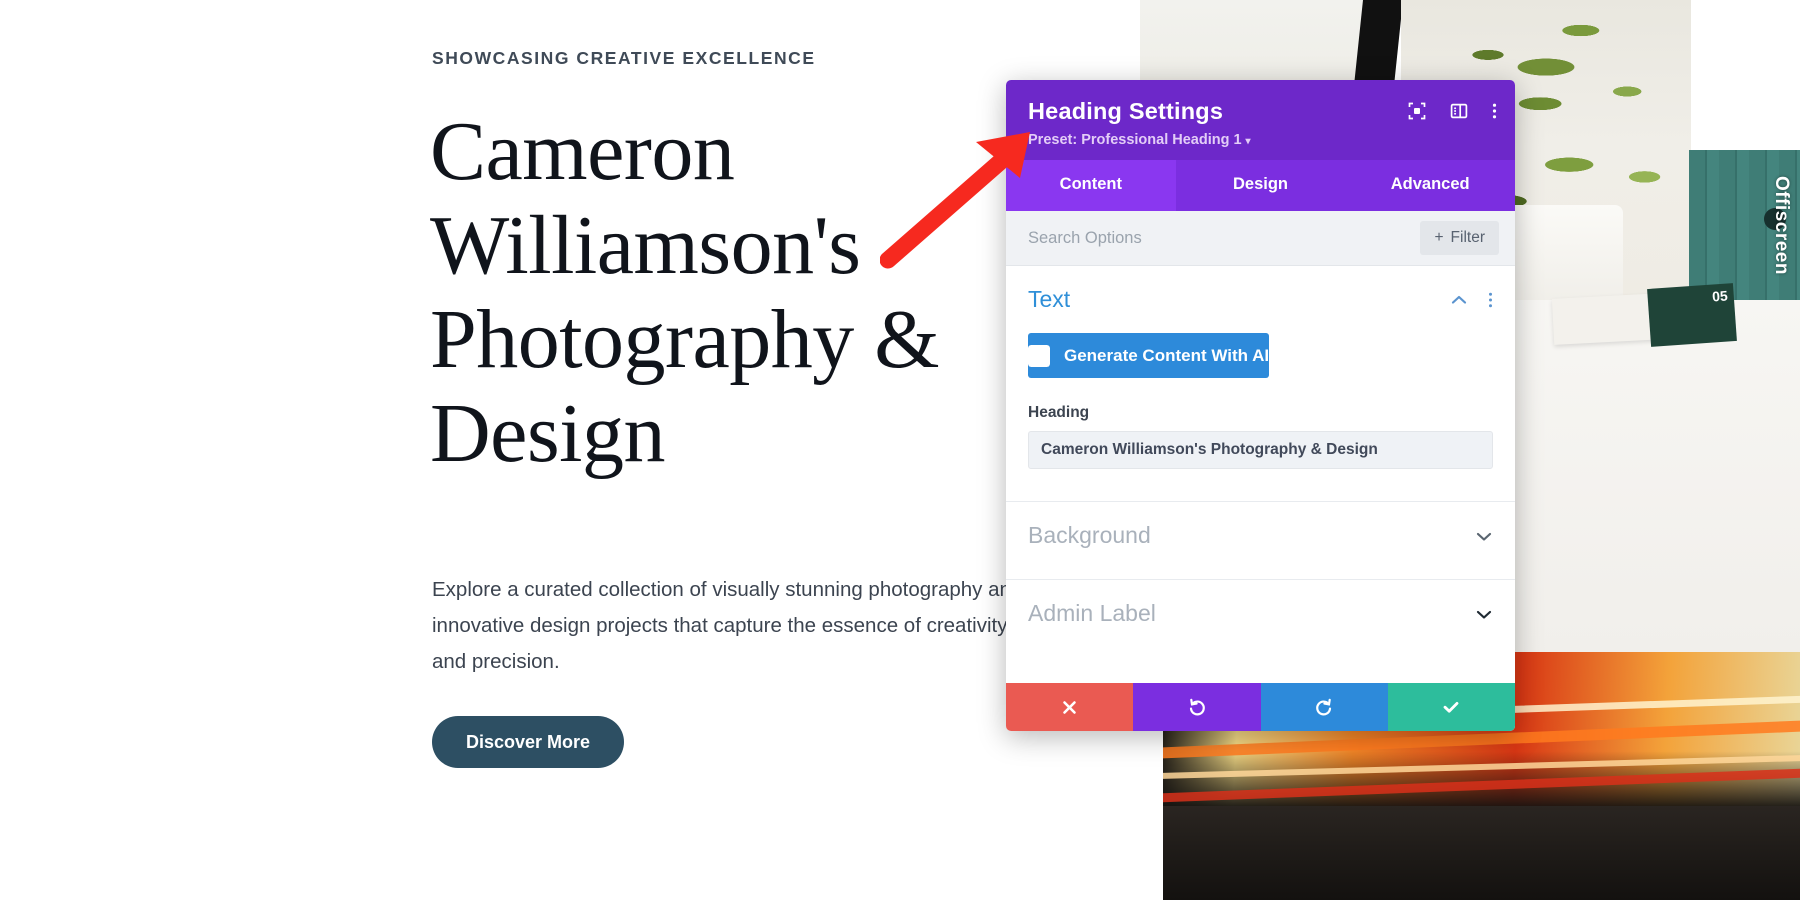  What do you see at coordinates (1135, 140) in the screenshot?
I see `preset-label: Preset: Professional Heading 1` at bounding box center [1135, 140].